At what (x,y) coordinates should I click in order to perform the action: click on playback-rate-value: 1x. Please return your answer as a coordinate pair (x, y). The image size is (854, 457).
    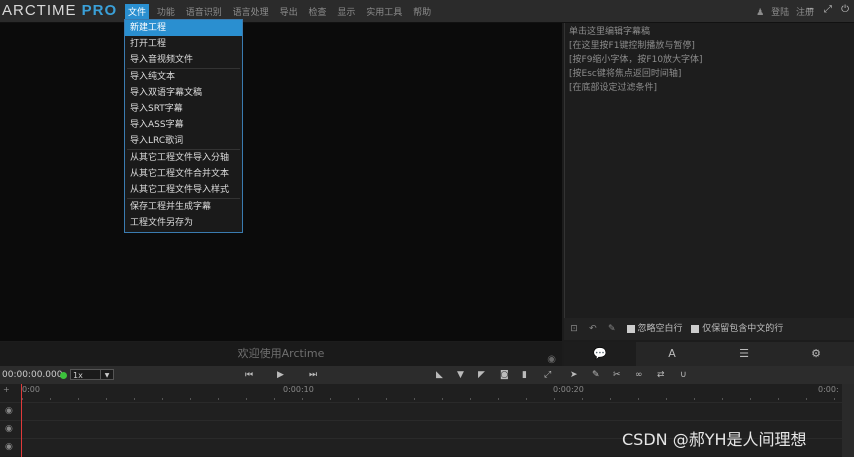
    Looking at the image, I should click on (78, 375).